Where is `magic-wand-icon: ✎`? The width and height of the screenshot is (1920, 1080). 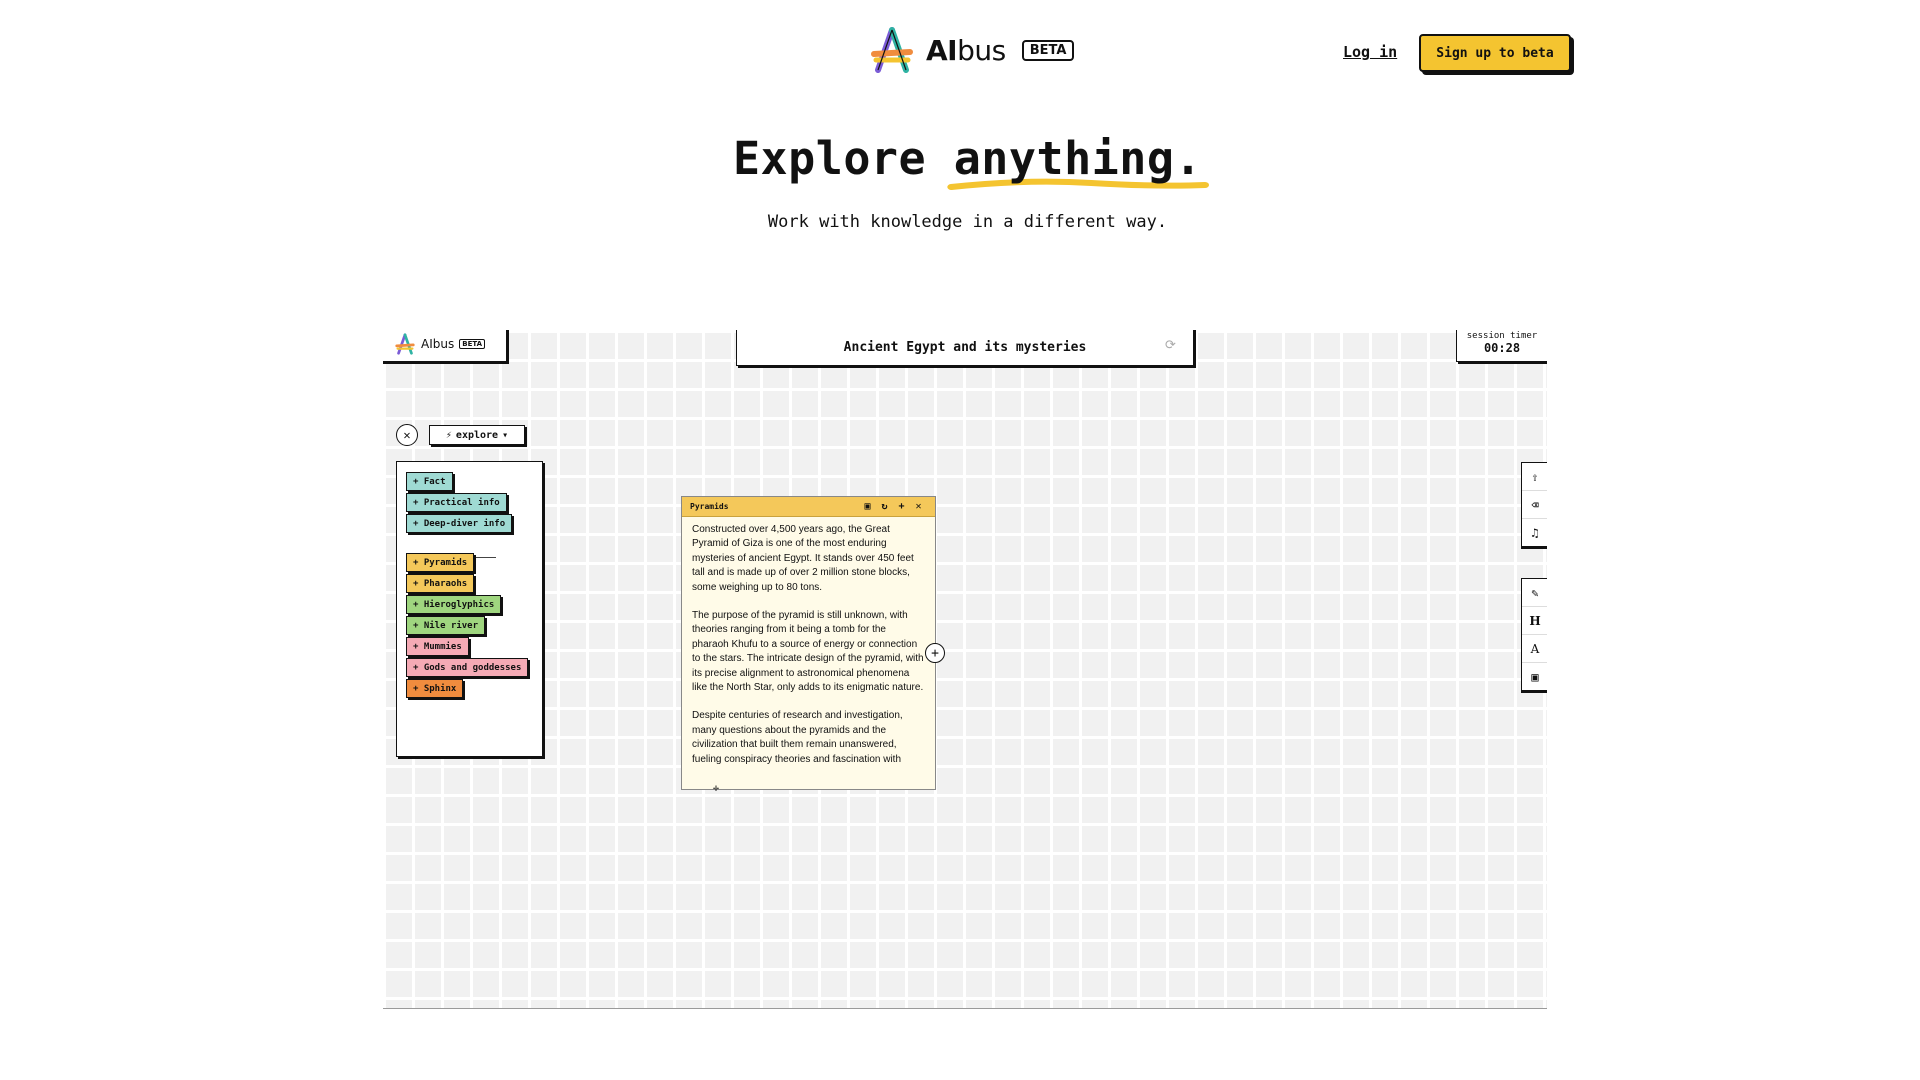 magic-wand-icon: ✎ is located at coordinates (1534, 593).